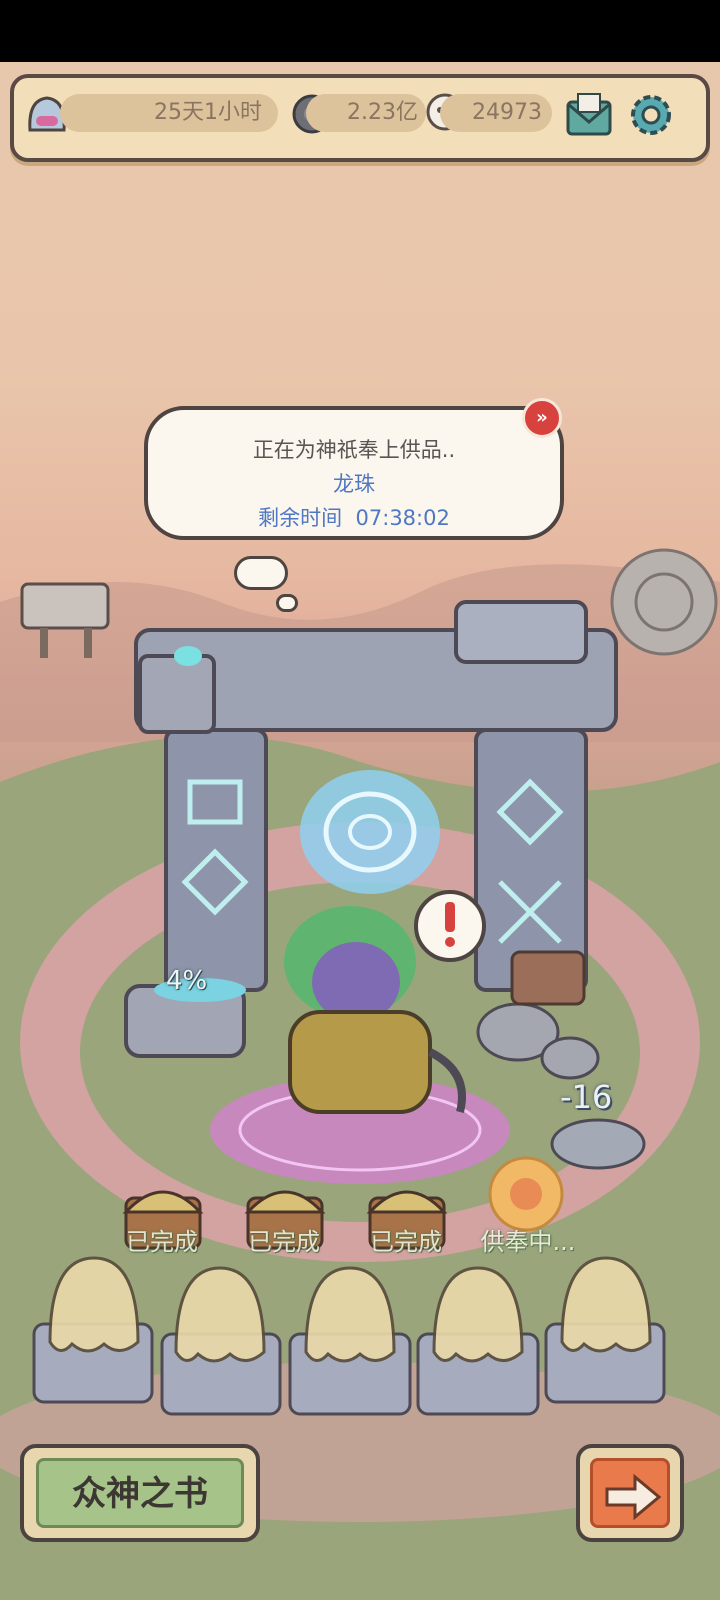  What do you see at coordinates (300, 518) in the screenshot?
I see `timer-label: 剩余时间` at bounding box center [300, 518].